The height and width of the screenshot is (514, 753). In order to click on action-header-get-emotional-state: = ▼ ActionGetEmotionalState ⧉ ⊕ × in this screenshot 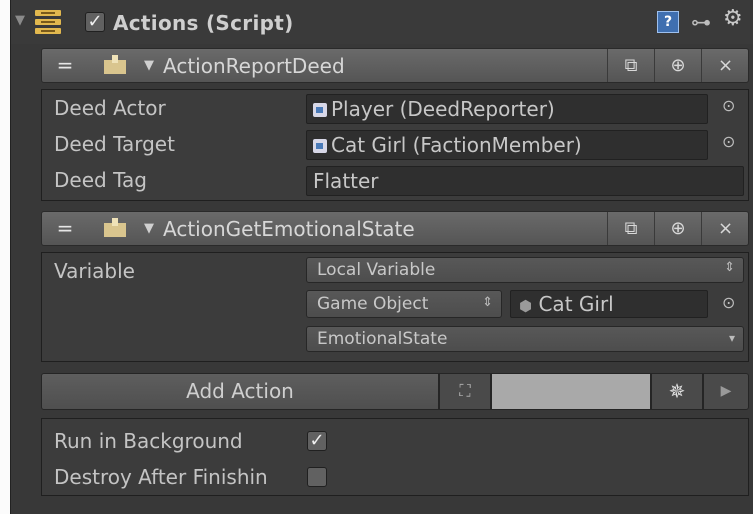, I will do `click(395, 228)`.